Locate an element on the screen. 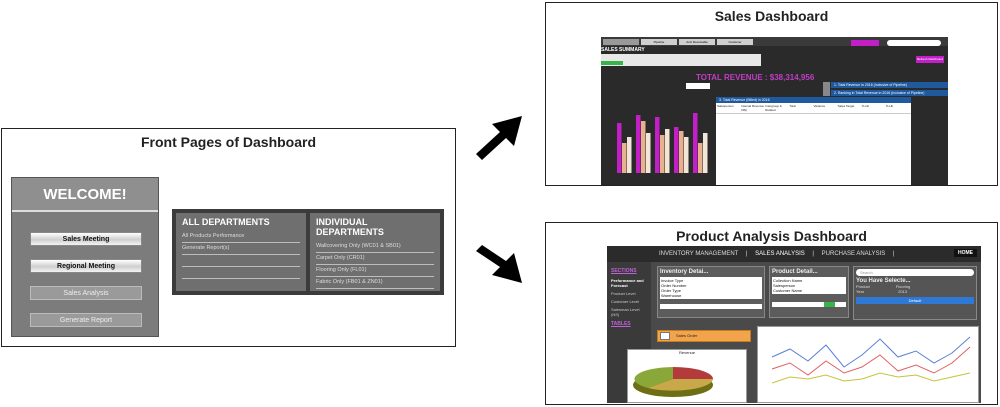  billed-revenue-col-4: Variance is located at coordinates (819, 106).